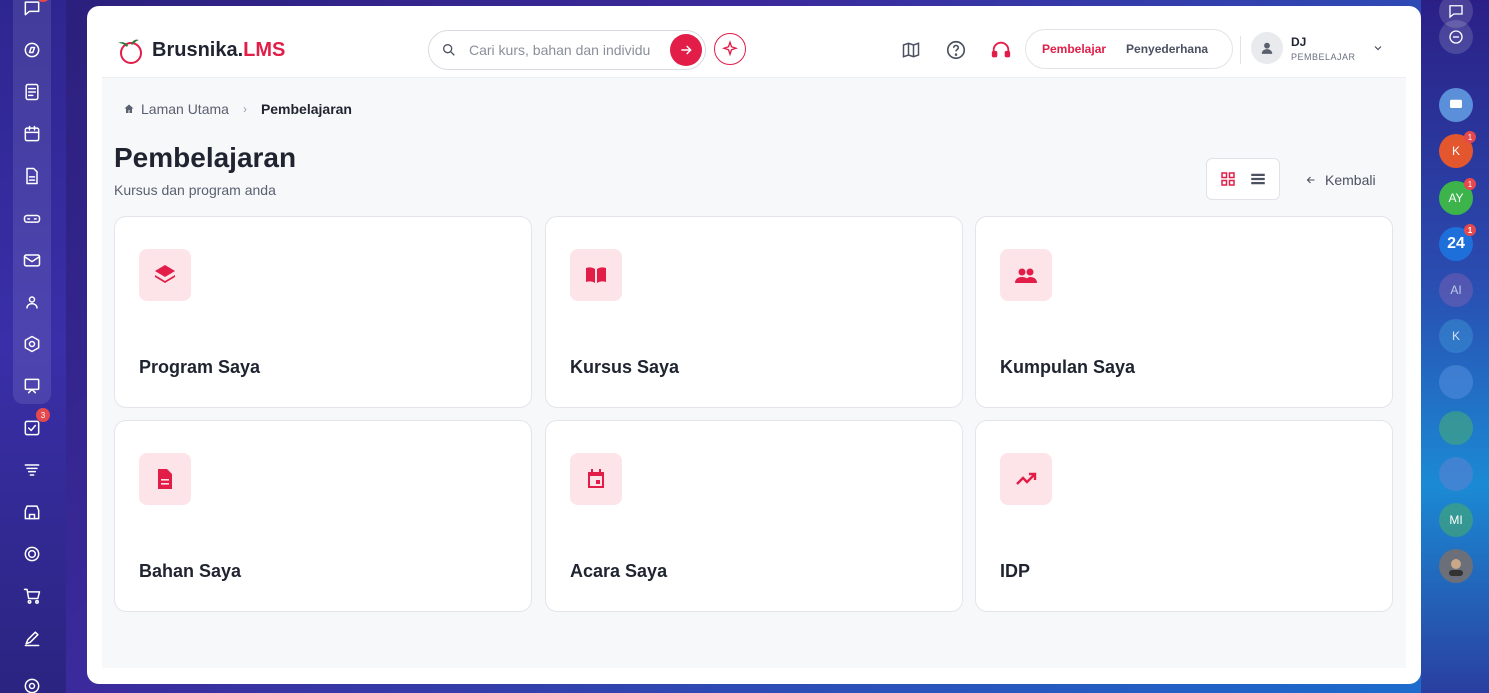  I want to click on target-icon, so click(32, 554).